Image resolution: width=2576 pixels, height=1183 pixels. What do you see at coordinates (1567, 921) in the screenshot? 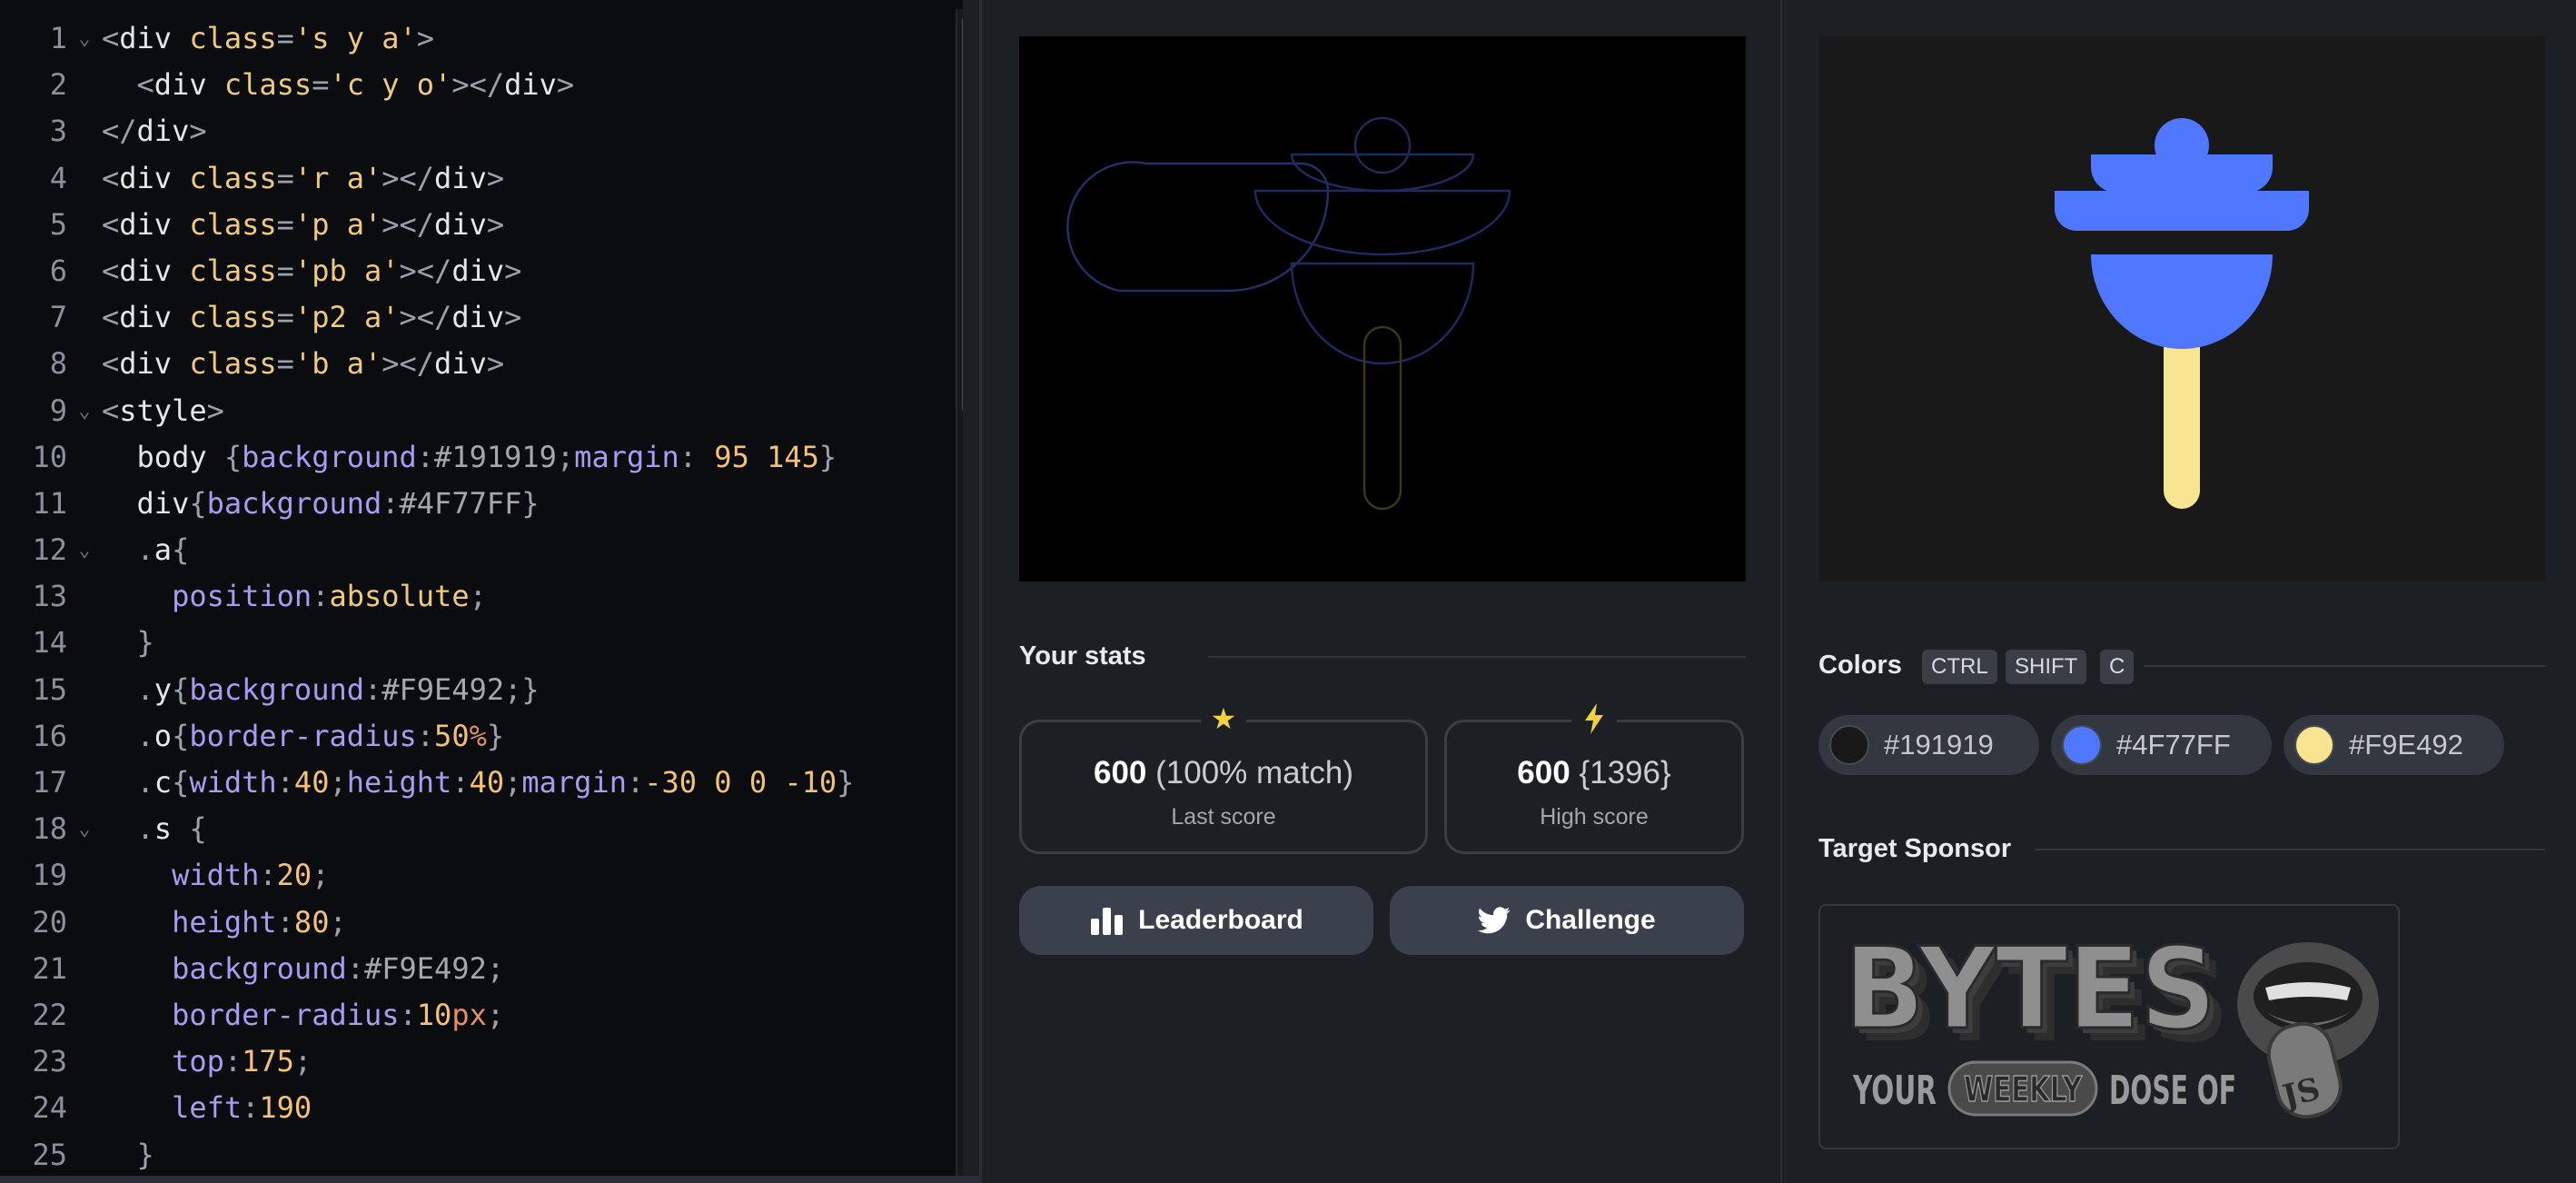
I see `challenge-button: Challenge` at bounding box center [1567, 921].